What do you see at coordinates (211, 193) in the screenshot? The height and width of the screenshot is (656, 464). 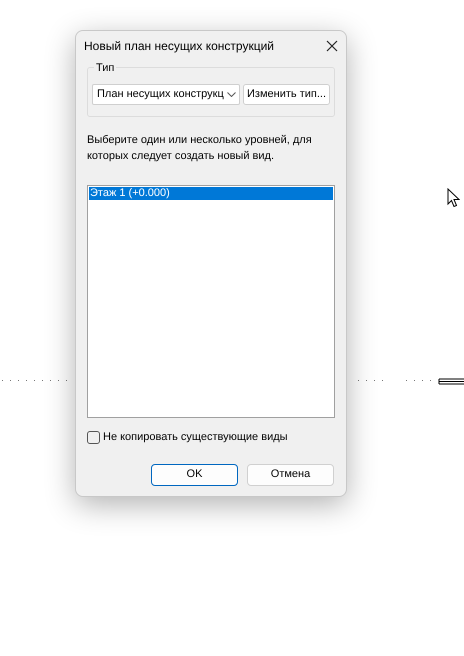 I see `level-item: Этаж 1 (+0.000)` at bounding box center [211, 193].